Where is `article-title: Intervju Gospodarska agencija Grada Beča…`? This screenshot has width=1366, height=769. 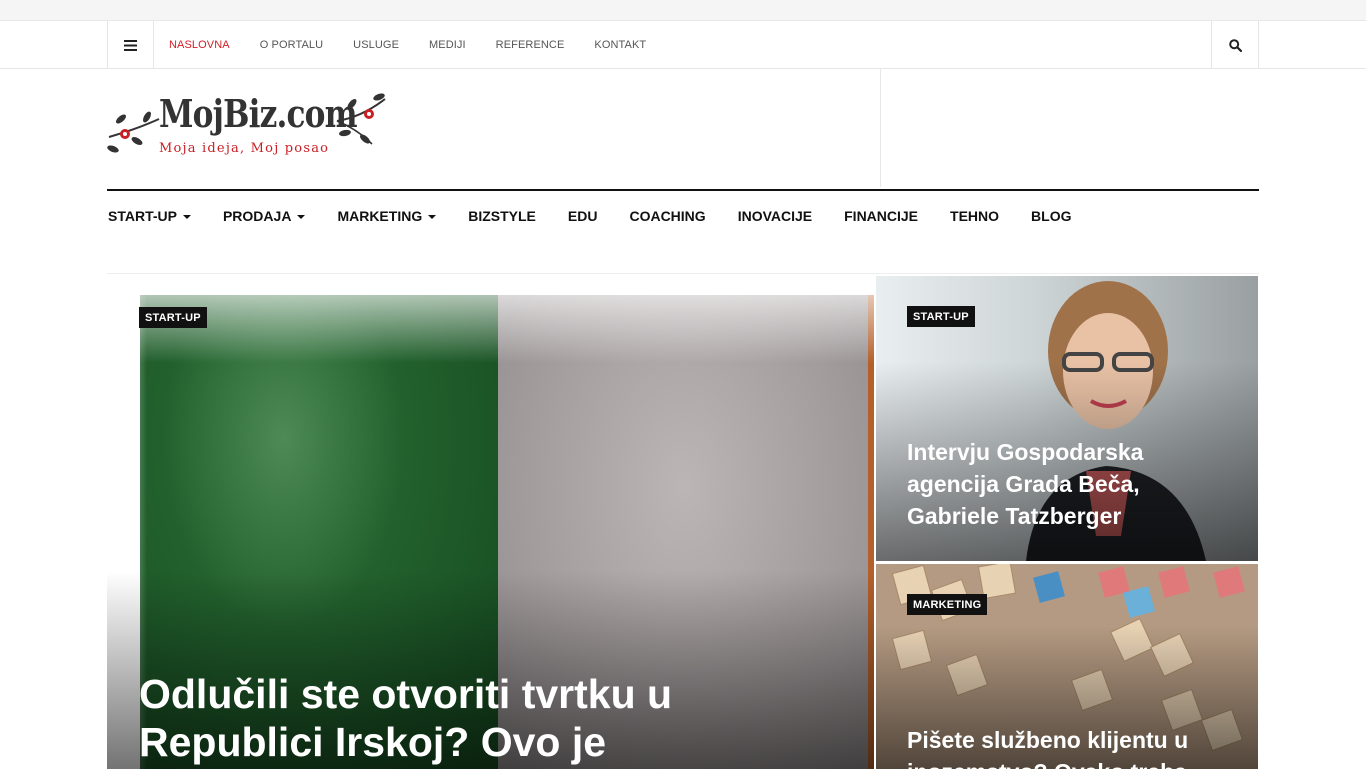
article-title: Intervju Gospodarska agencija Grada Beča… is located at coordinates (1067, 484).